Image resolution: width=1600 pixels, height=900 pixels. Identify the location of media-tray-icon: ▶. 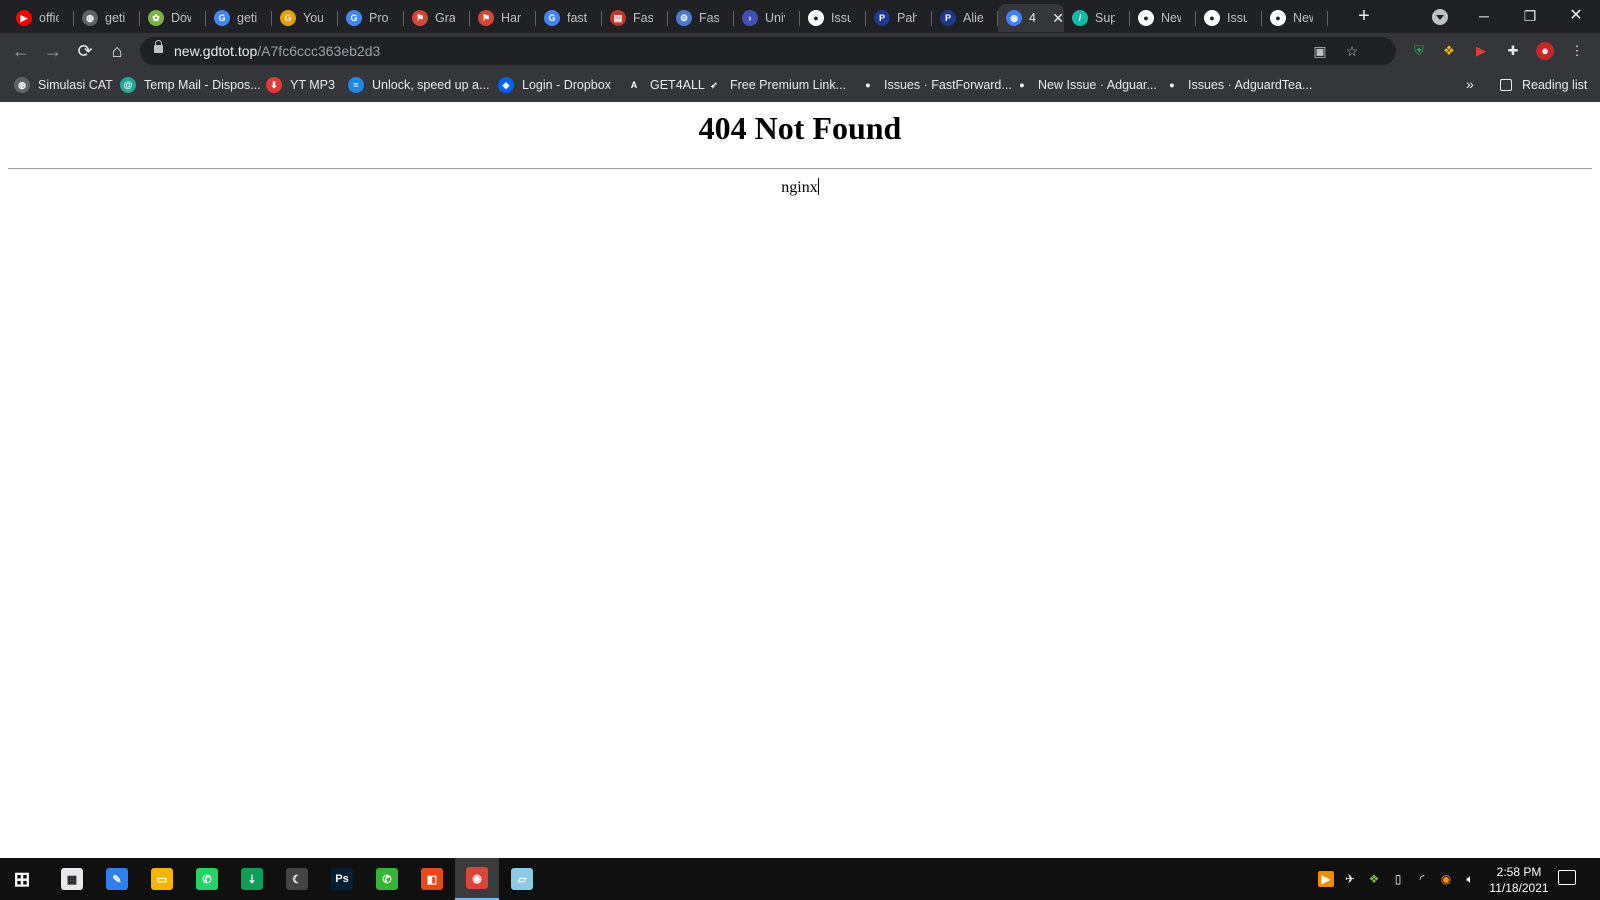
(1326, 879).